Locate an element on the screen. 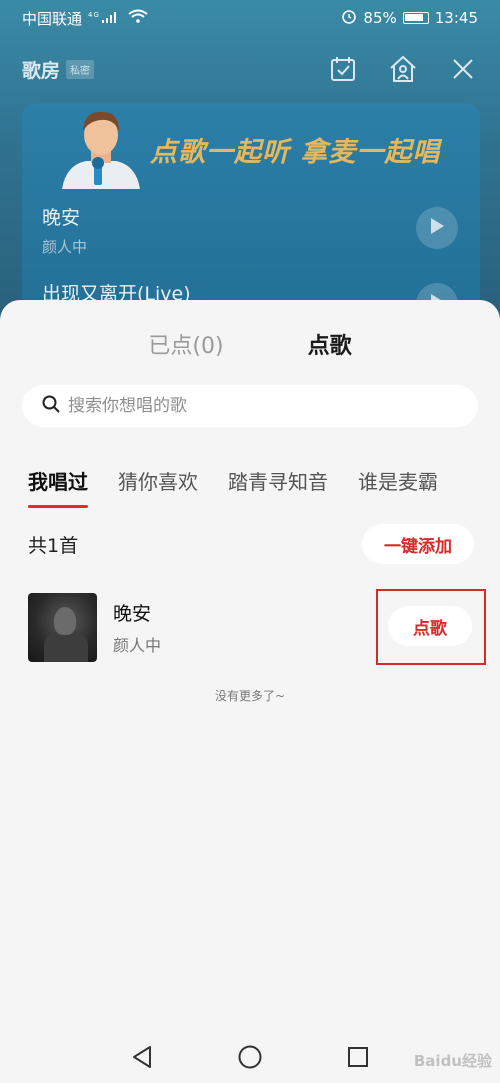 The width and height of the screenshot is (500, 1083). home-icon is located at coordinates (250, 1057).